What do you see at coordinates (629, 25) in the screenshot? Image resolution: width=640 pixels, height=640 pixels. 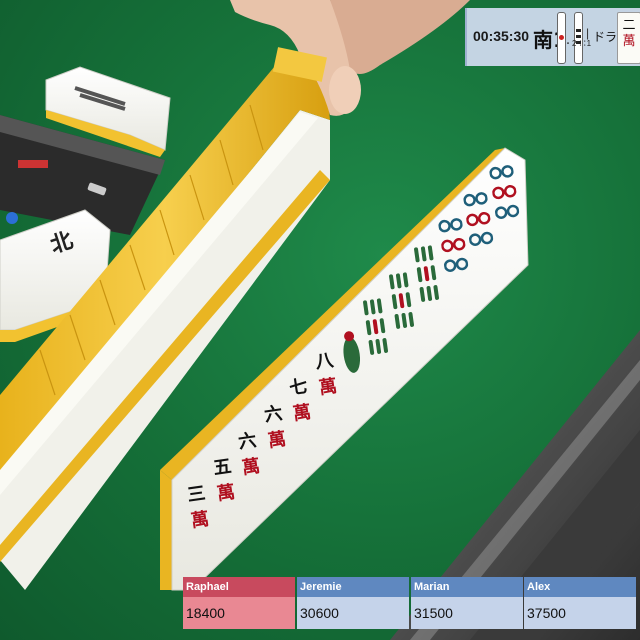 I see `dora-tile-number: 二` at bounding box center [629, 25].